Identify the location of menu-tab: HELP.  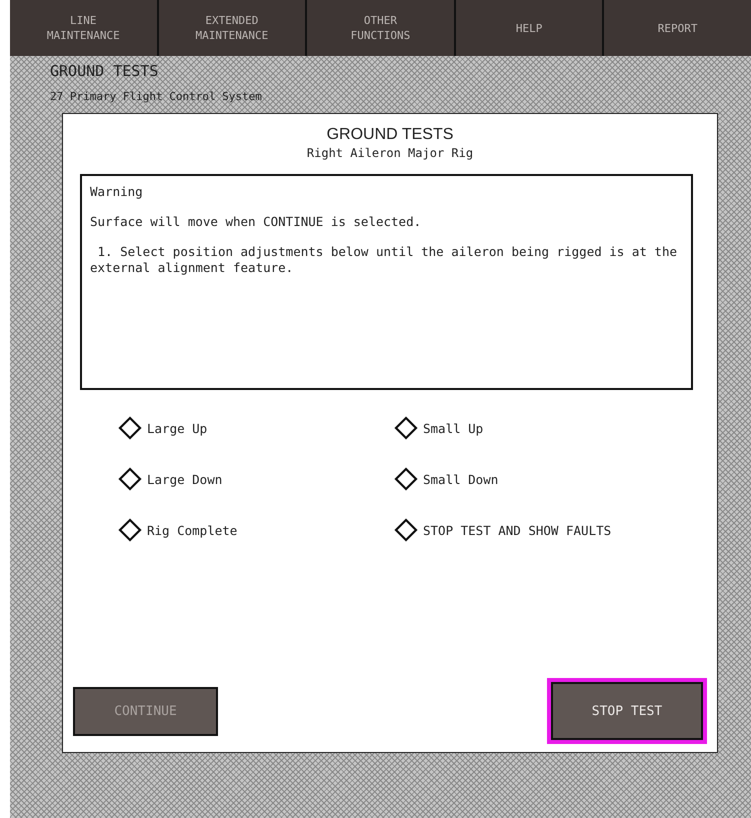
(530, 28).